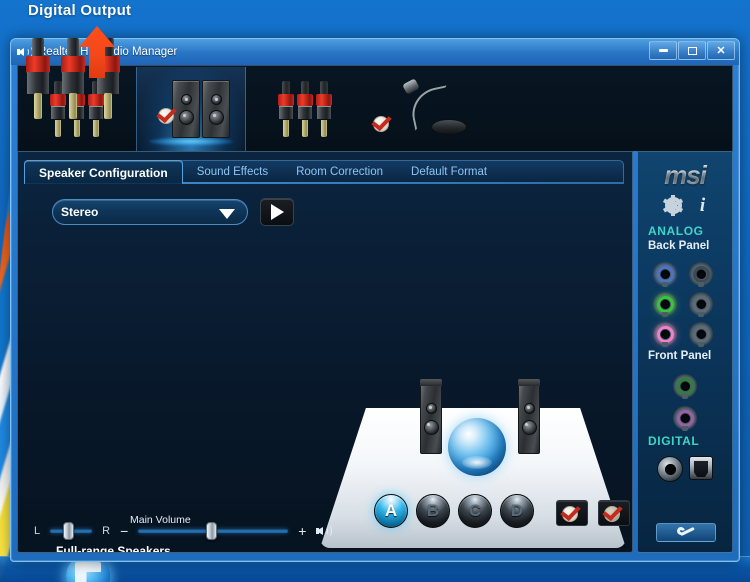 Image resolution: width=750 pixels, height=582 pixels. I want to click on back-panel-jacks, so click(685, 304).